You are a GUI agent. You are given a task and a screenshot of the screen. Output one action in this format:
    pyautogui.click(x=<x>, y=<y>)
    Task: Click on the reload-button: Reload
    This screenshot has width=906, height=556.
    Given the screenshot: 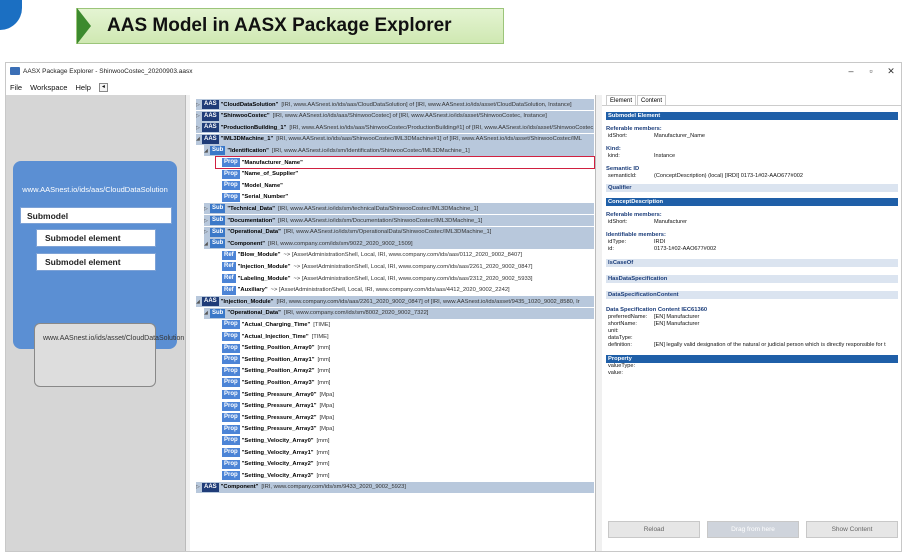 What is the action you would take?
    pyautogui.click(x=654, y=529)
    